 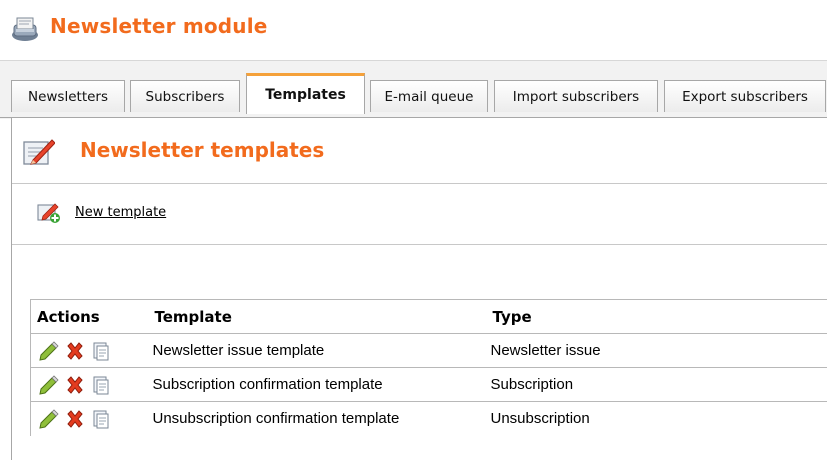 I want to click on templates-edit-icon, so click(x=39, y=152).